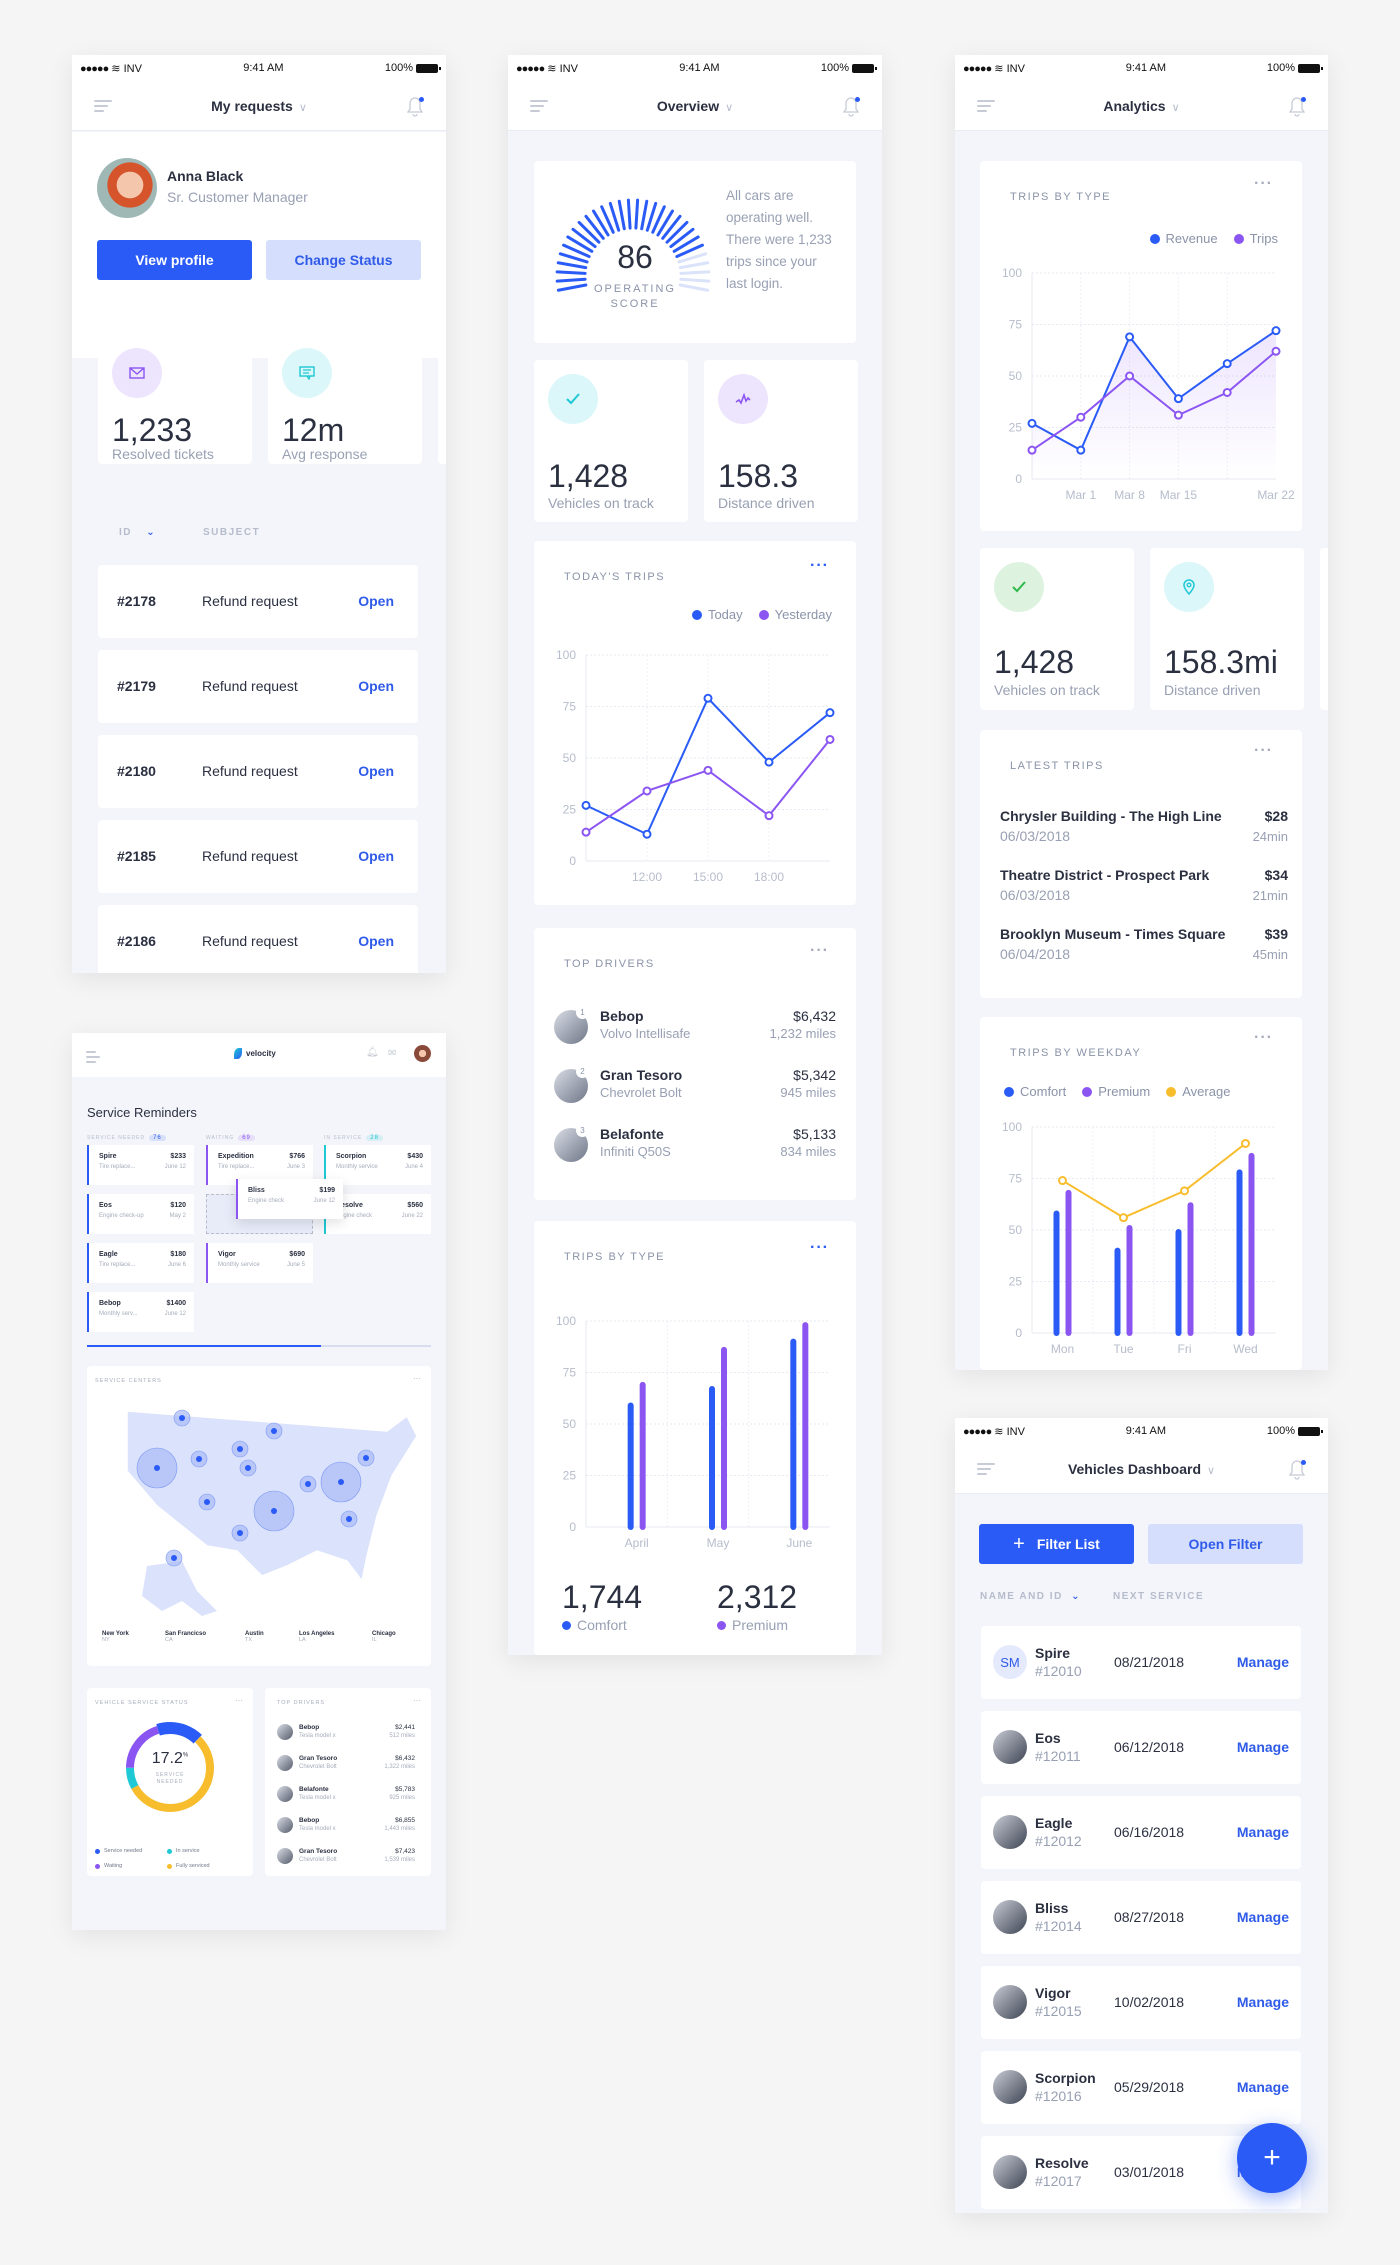  Describe the element at coordinates (115, 1637) in the screenshot. I see `city-item: New York NY` at that location.